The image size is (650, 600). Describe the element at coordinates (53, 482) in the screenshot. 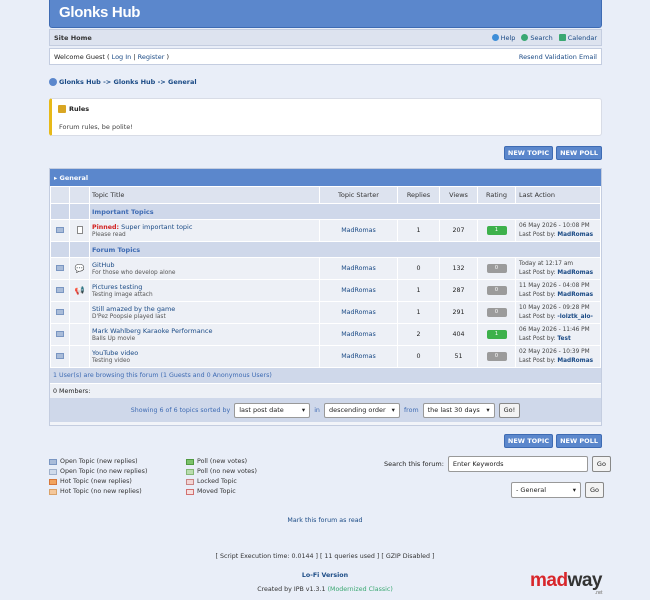

I see `hot-topic-new-icon` at that location.